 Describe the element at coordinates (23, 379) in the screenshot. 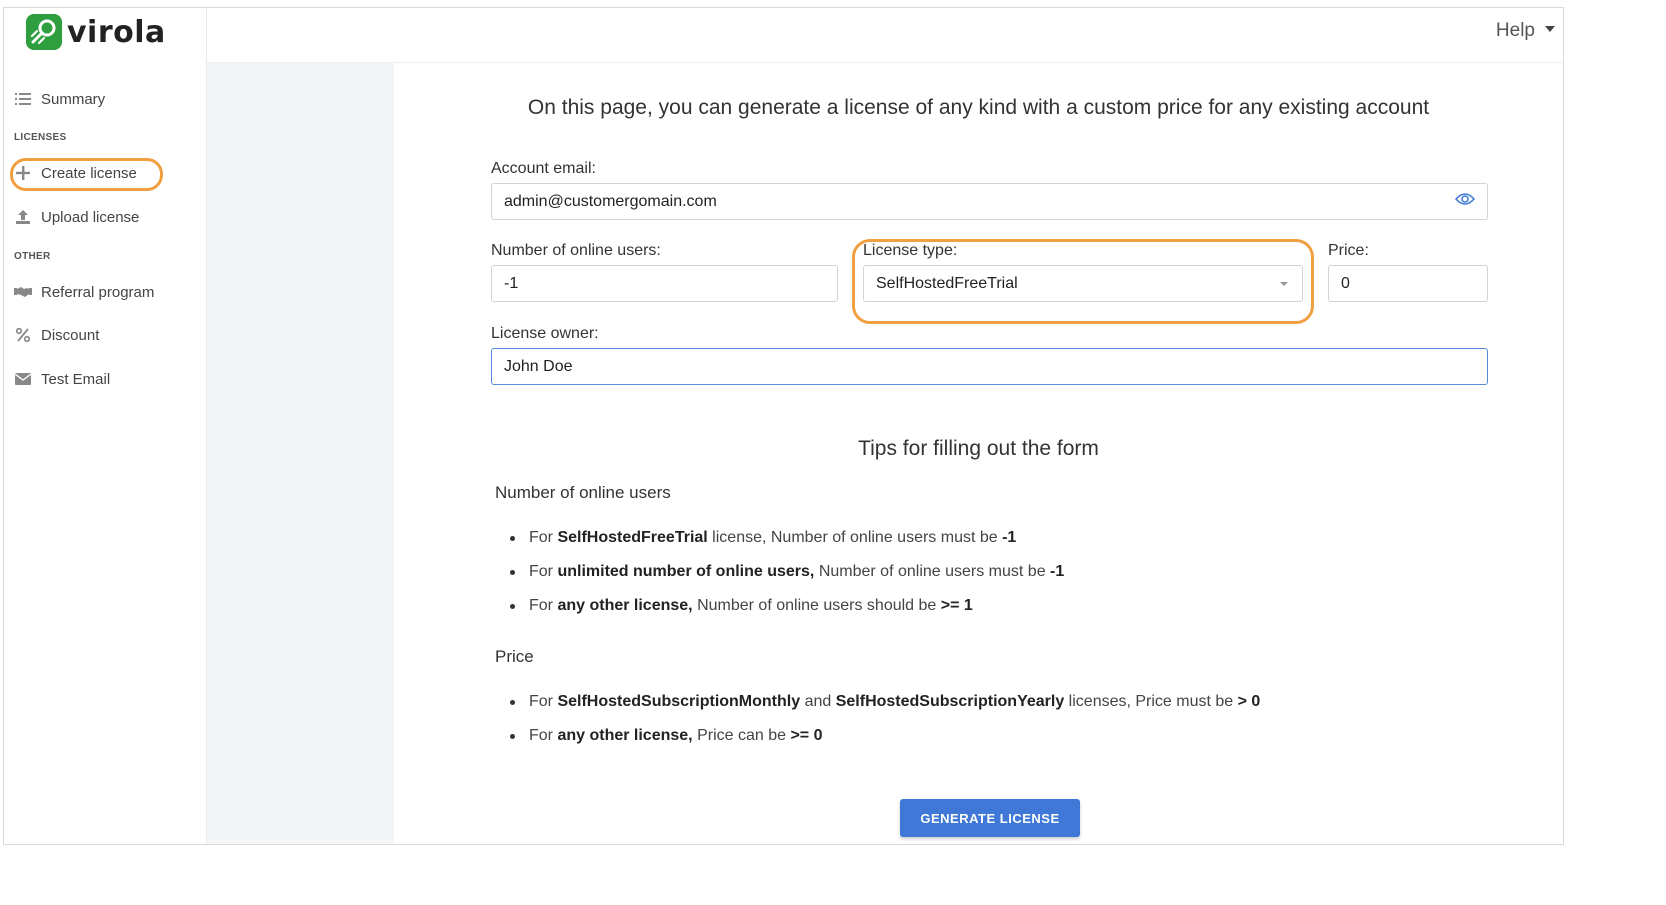

I see `envelope-icon` at that location.